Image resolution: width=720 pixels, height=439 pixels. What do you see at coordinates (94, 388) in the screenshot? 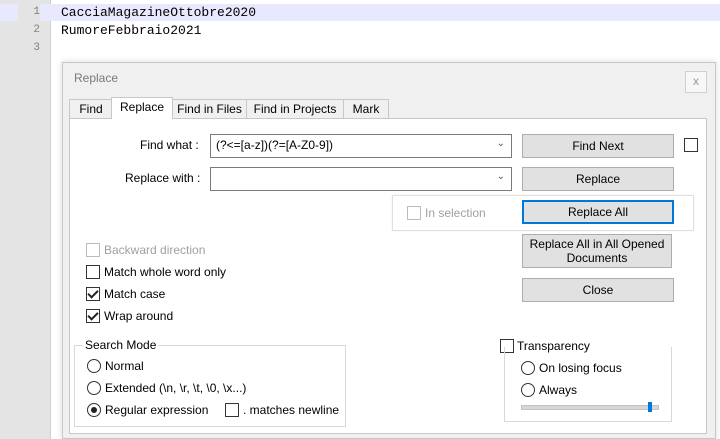
I see `extended-radio` at bounding box center [94, 388].